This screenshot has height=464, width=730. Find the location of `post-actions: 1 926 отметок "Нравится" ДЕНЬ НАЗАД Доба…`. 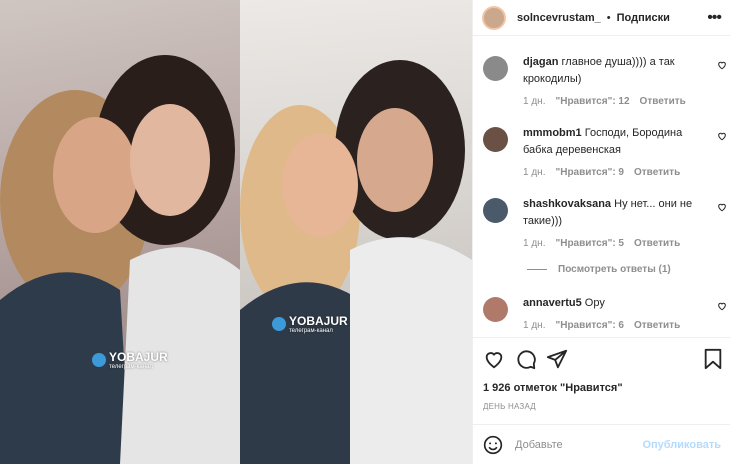

post-actions: 1 926 отметок "Нравится" ДЕНЬ НАЗАД Доба… is located at coordinates (601, 400).